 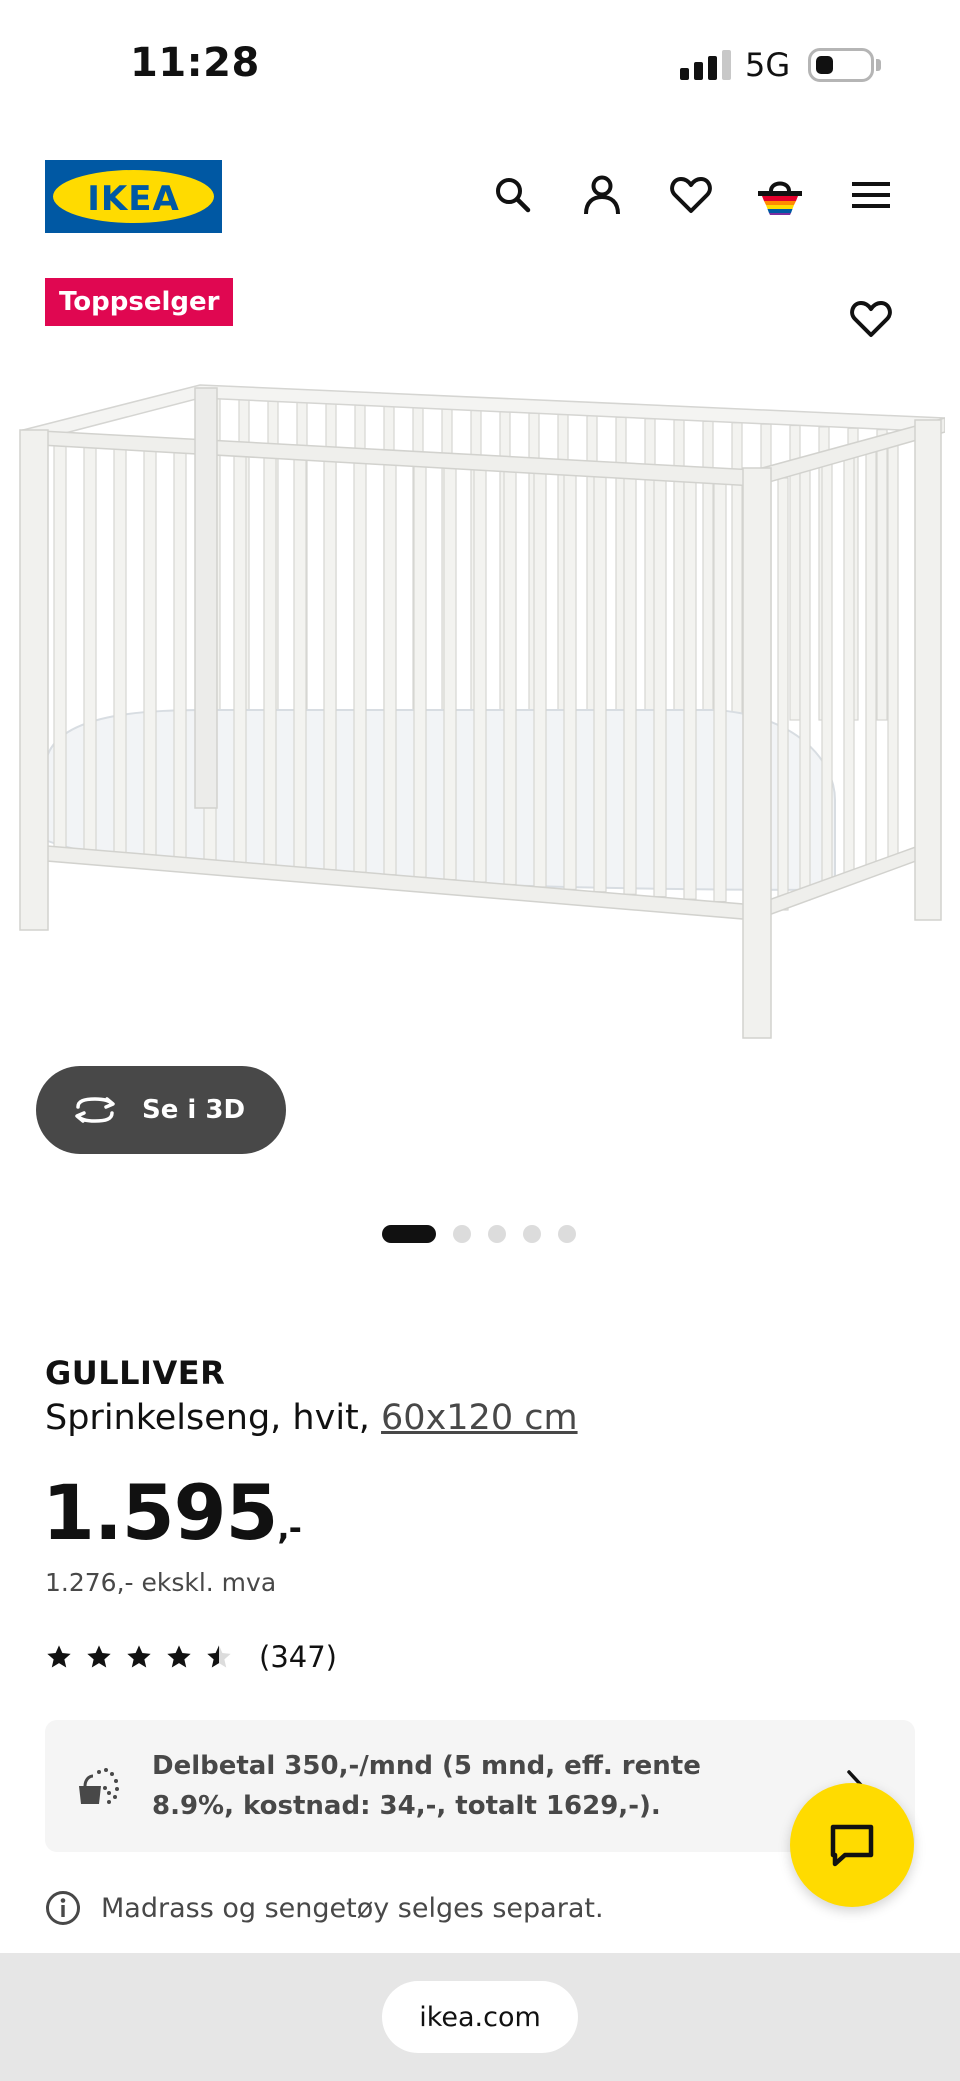 I want to click on view-in-3d-button: Se i 3D, so click(x=161, y=1110).